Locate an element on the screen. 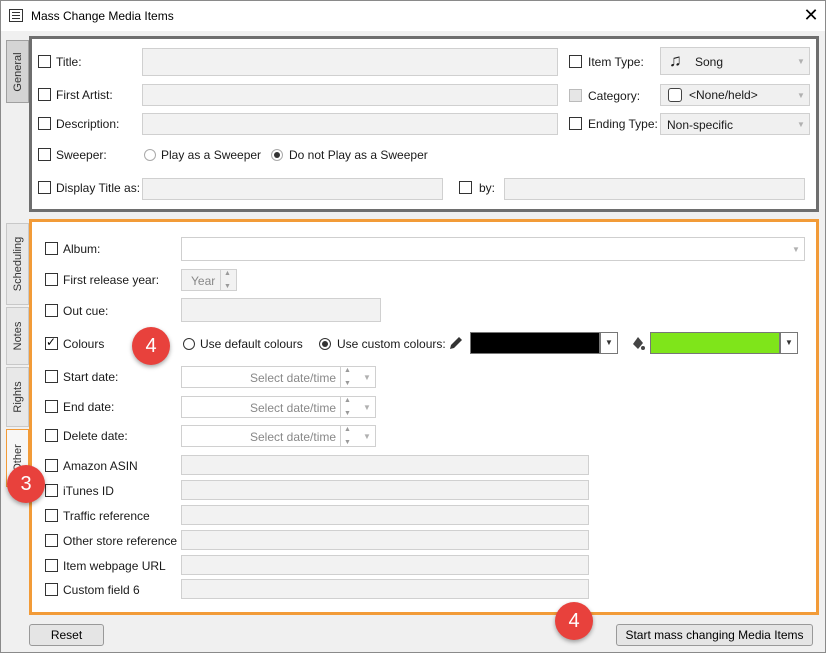 Image resolution: width=826 pixels, height=653 pixels. out-cue-label: Out cue: is located at coordinates (86, 311).